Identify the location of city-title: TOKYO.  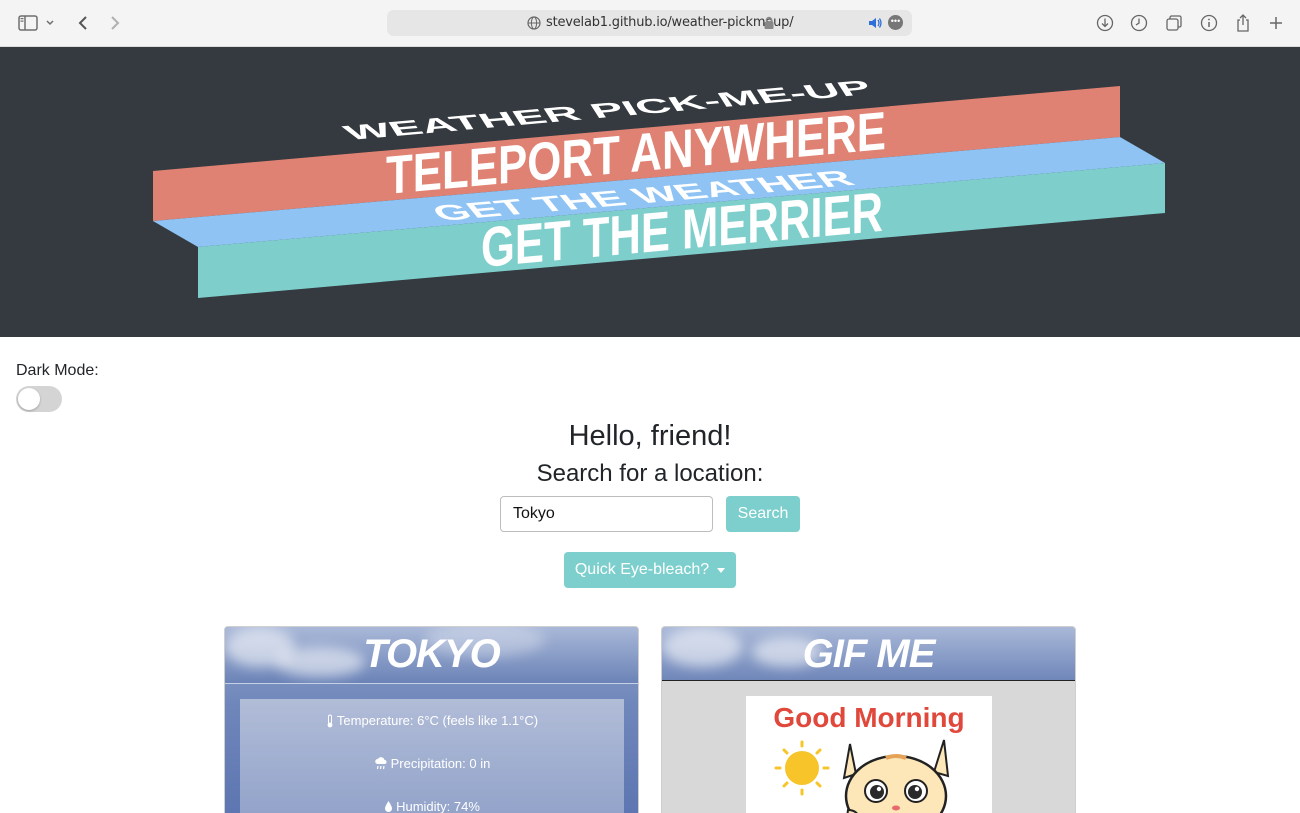
(432, 654).